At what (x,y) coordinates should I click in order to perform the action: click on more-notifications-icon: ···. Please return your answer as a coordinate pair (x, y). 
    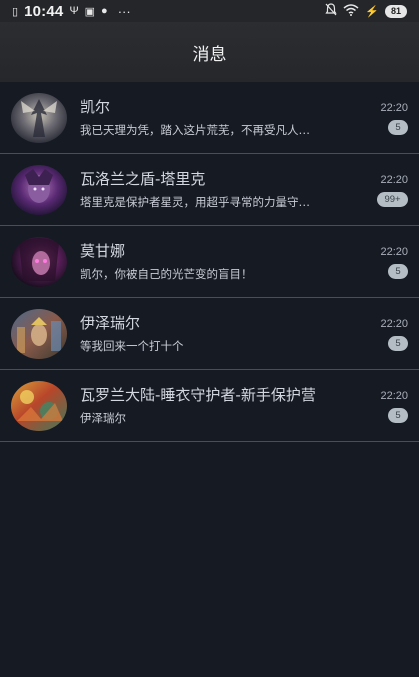
    Looking at the image, I should click on (124, 11).